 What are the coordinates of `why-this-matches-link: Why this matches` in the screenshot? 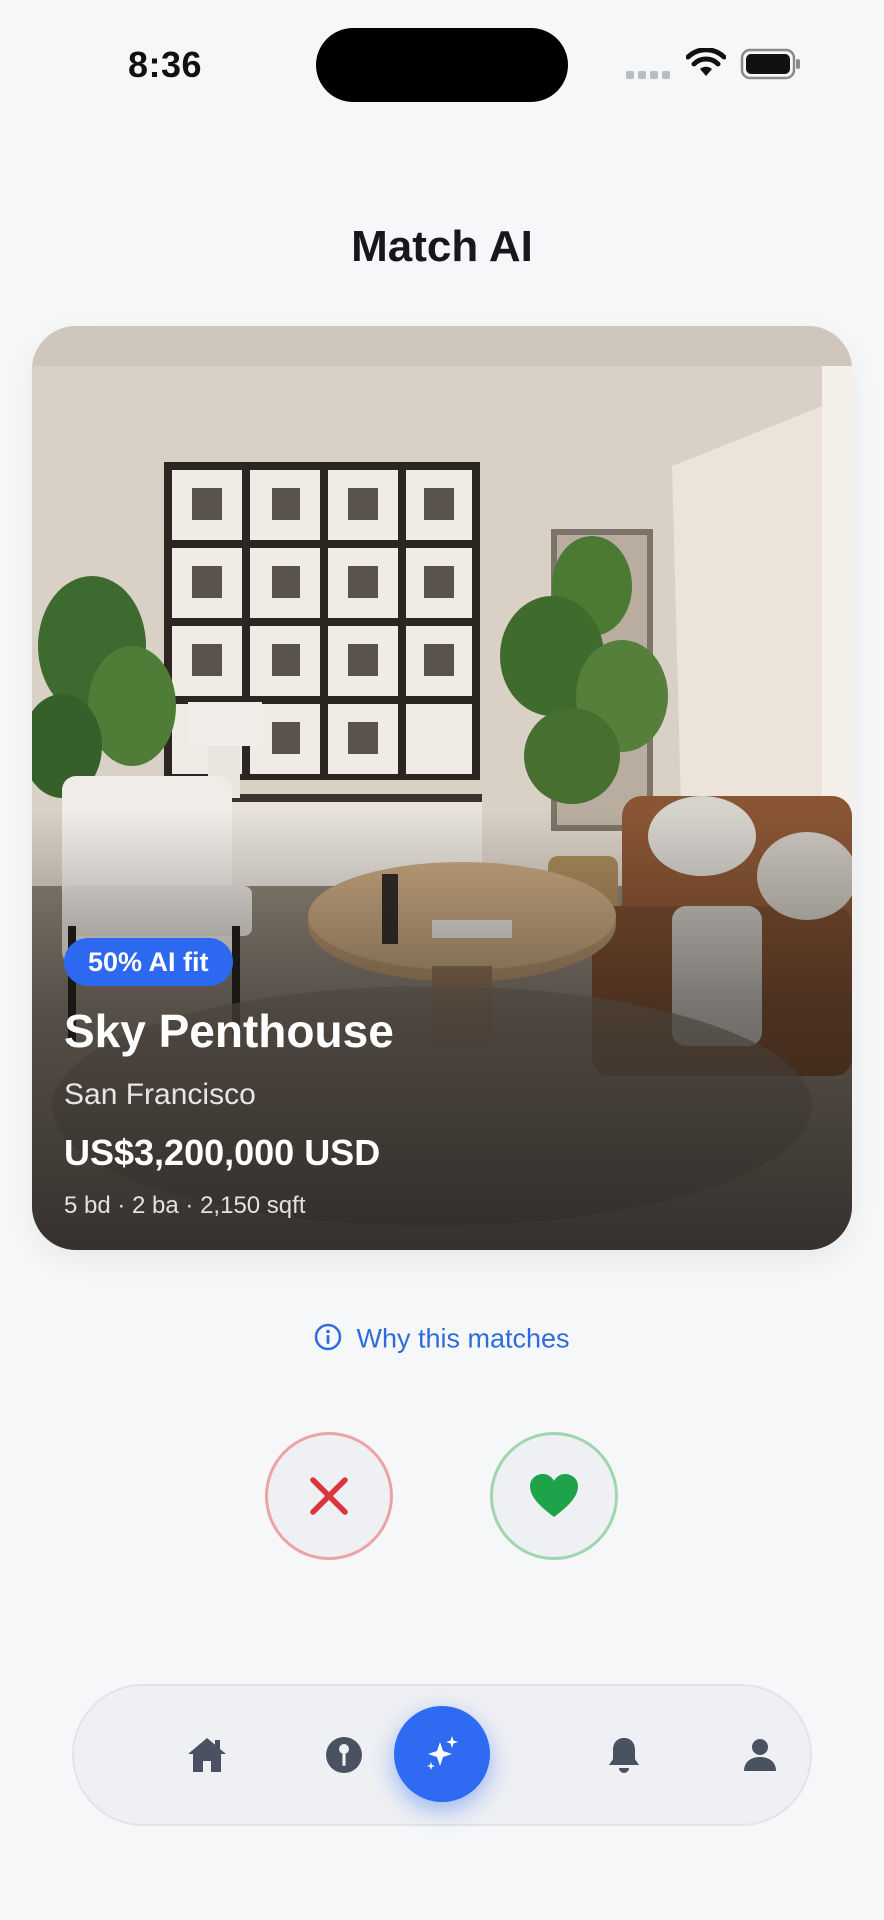 It's located at (442, 1338).